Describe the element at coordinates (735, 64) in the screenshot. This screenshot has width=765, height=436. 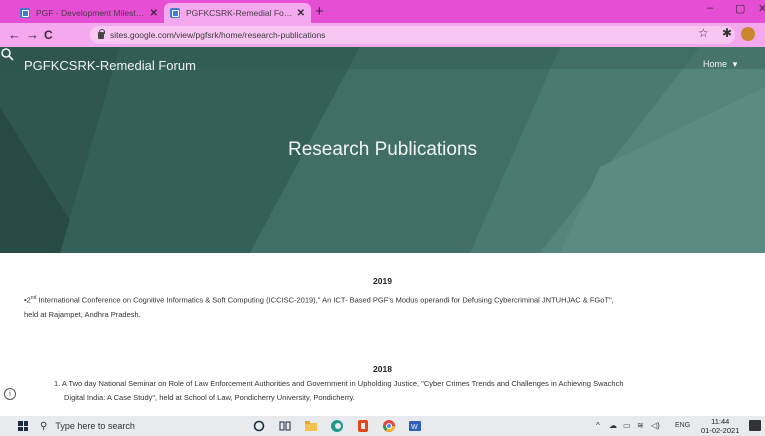
I see `chevron-down-icon: ▼` at that location.